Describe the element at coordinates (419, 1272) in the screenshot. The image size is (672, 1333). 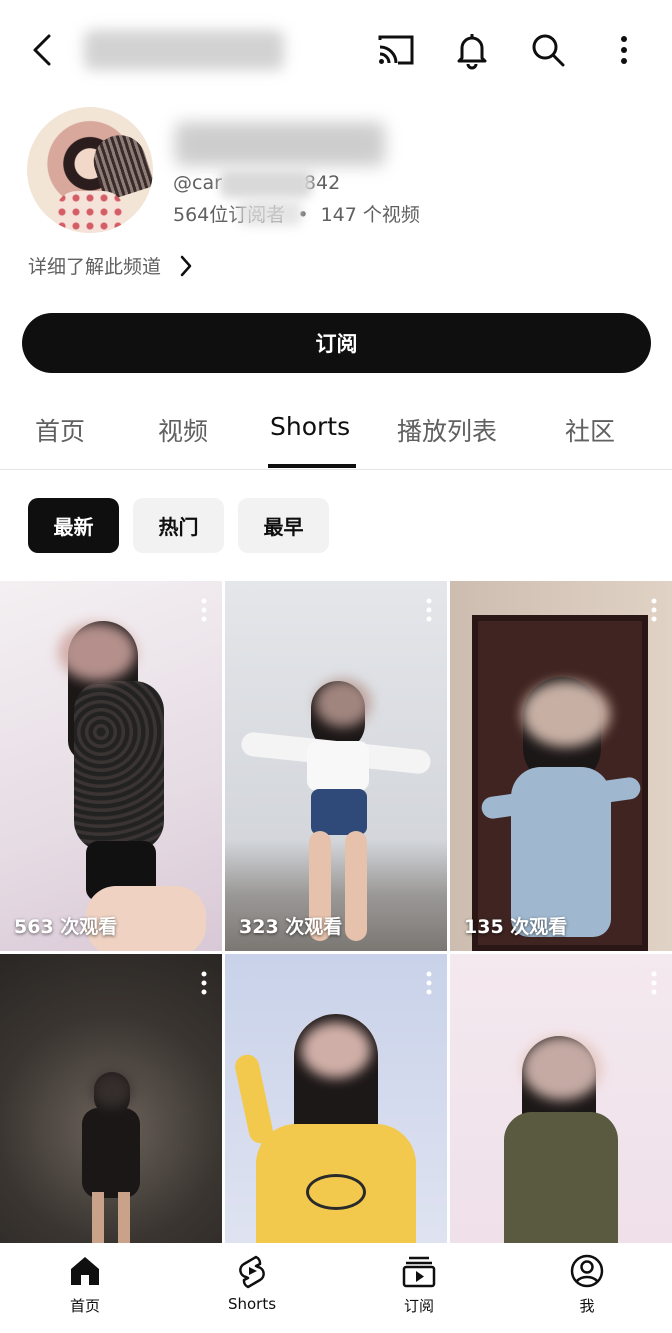
I see `subscriptions-icon` at that location.